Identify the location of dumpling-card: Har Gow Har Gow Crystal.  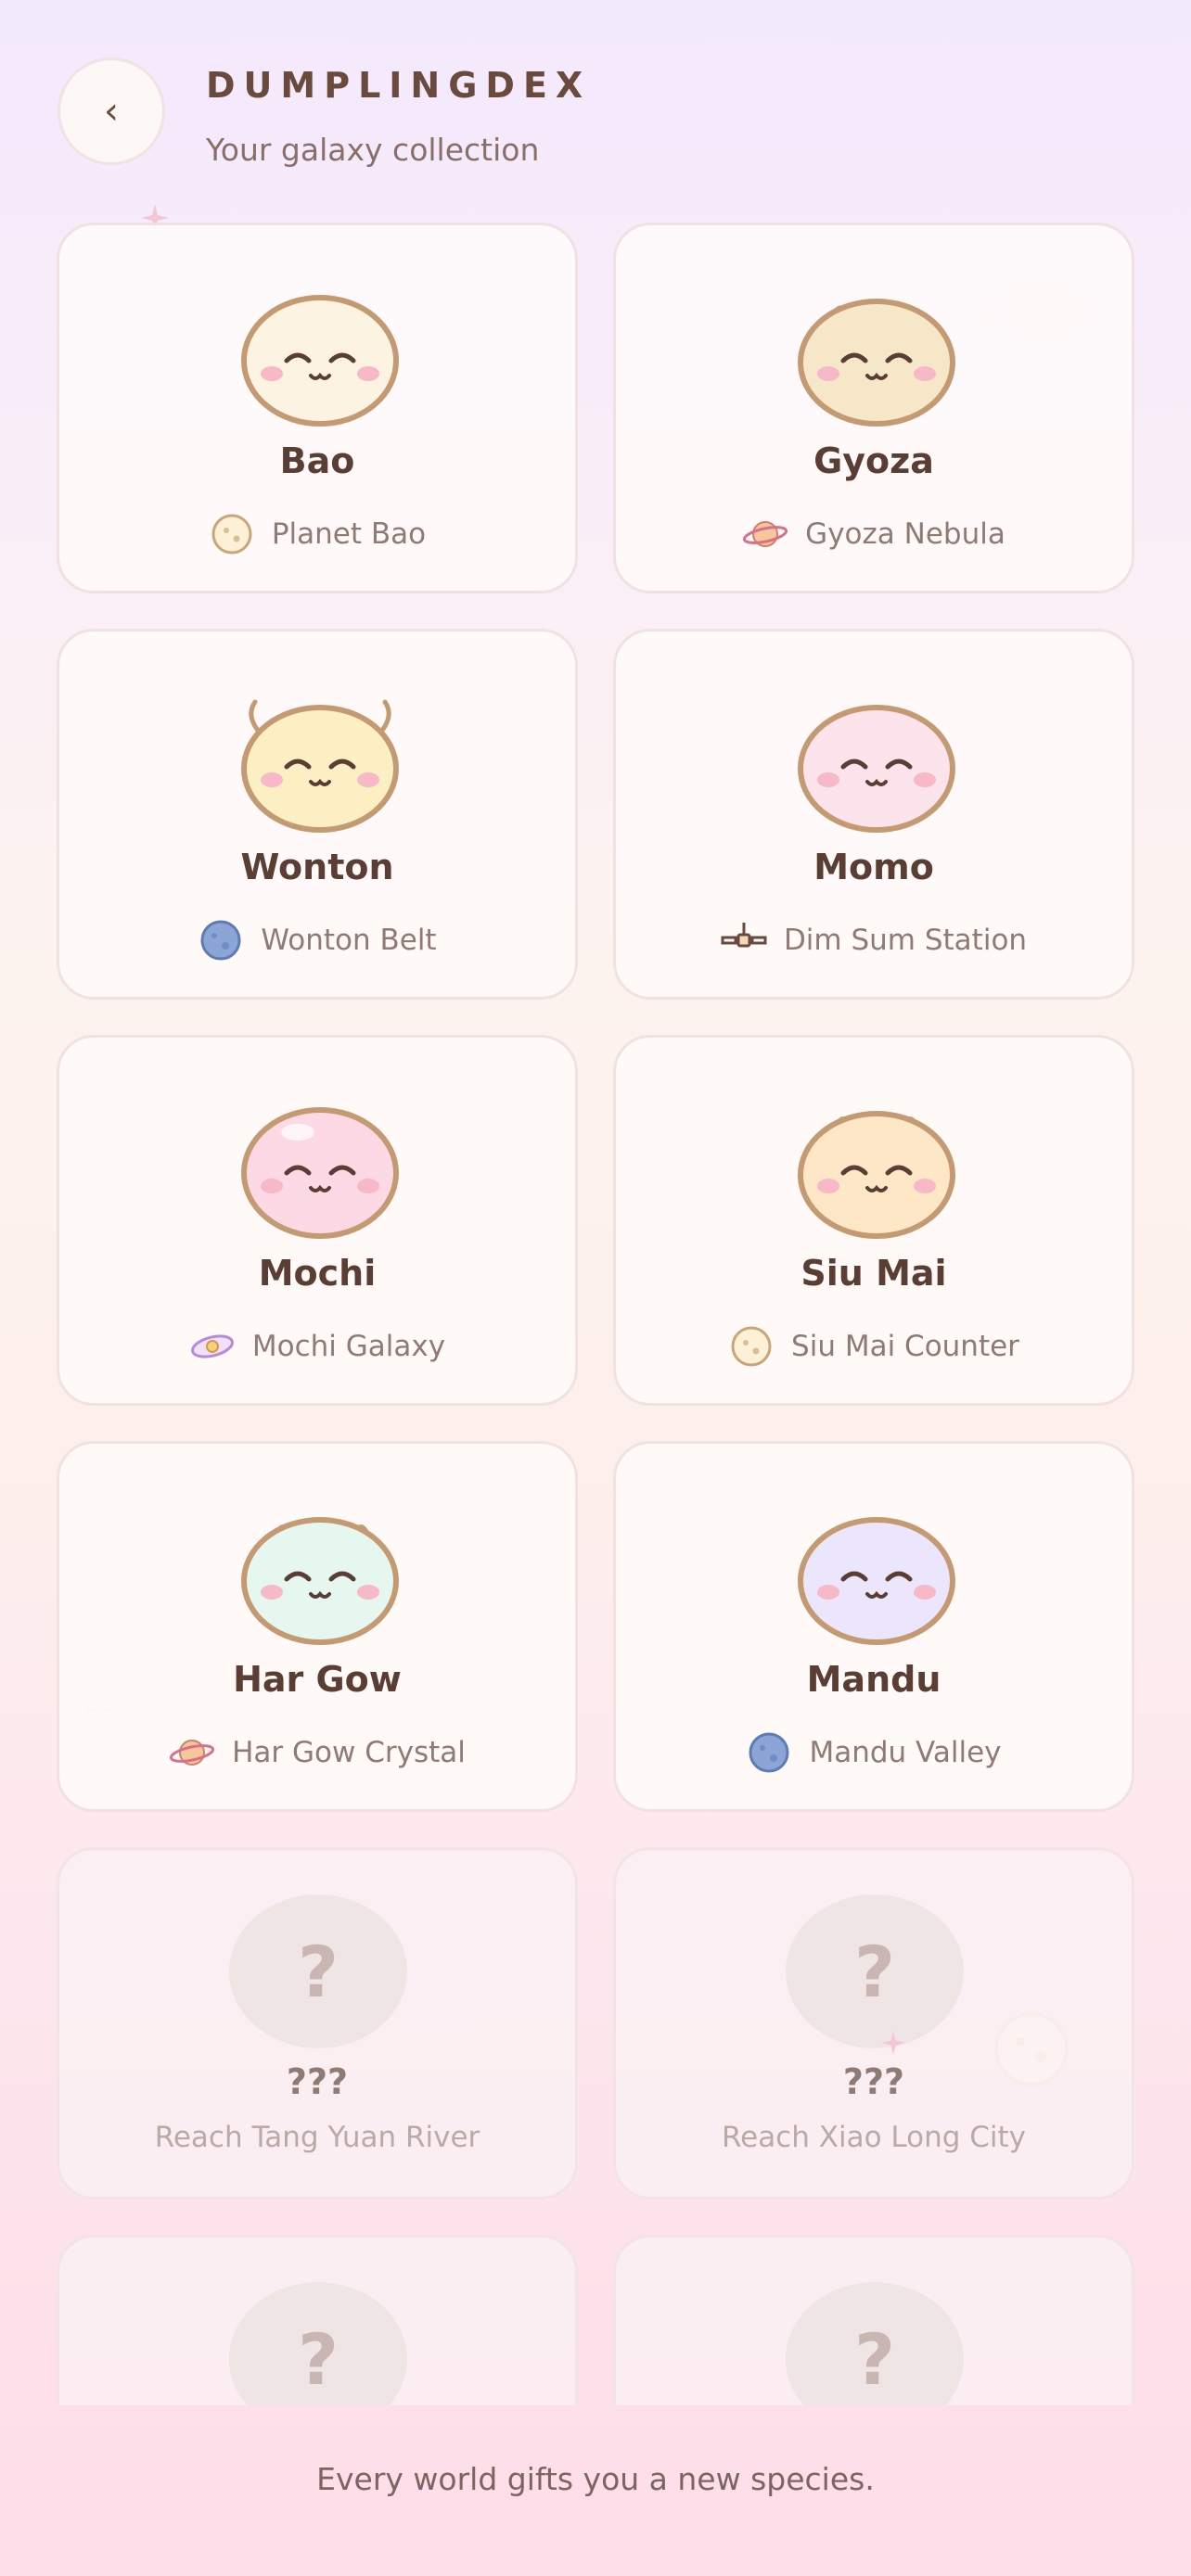
(317, 1626).